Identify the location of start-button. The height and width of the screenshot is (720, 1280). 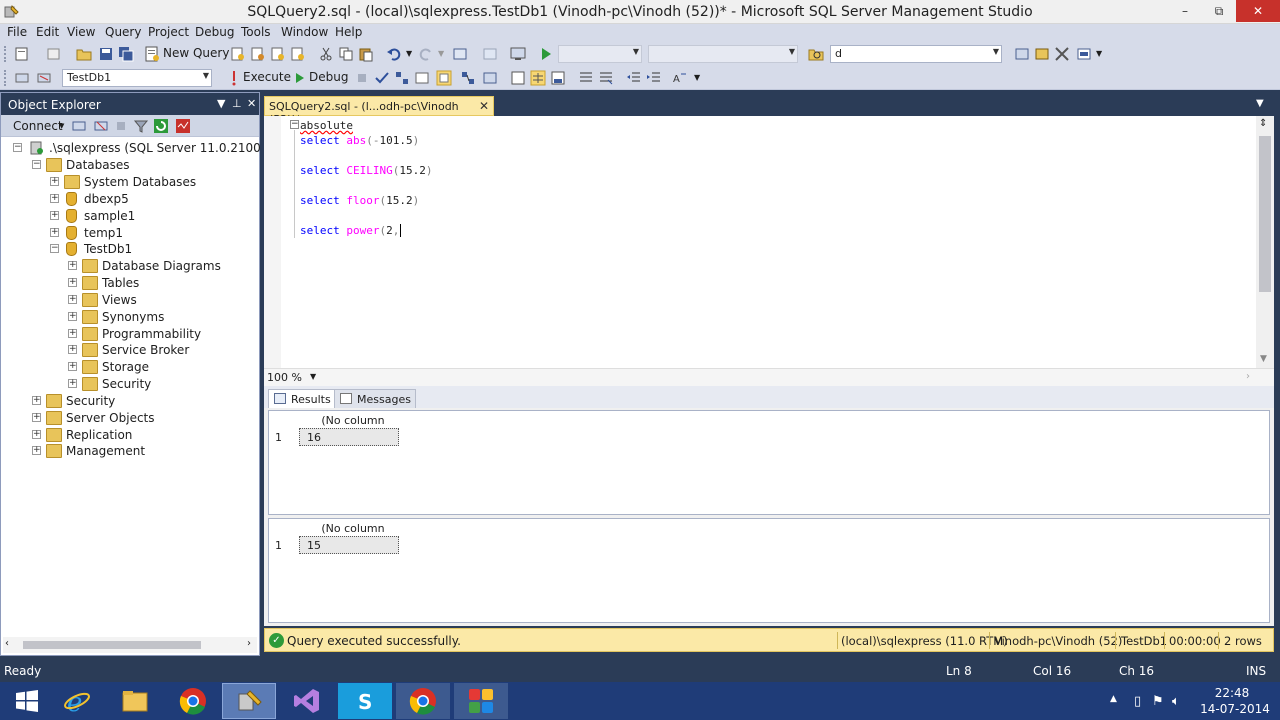
(27, 701).